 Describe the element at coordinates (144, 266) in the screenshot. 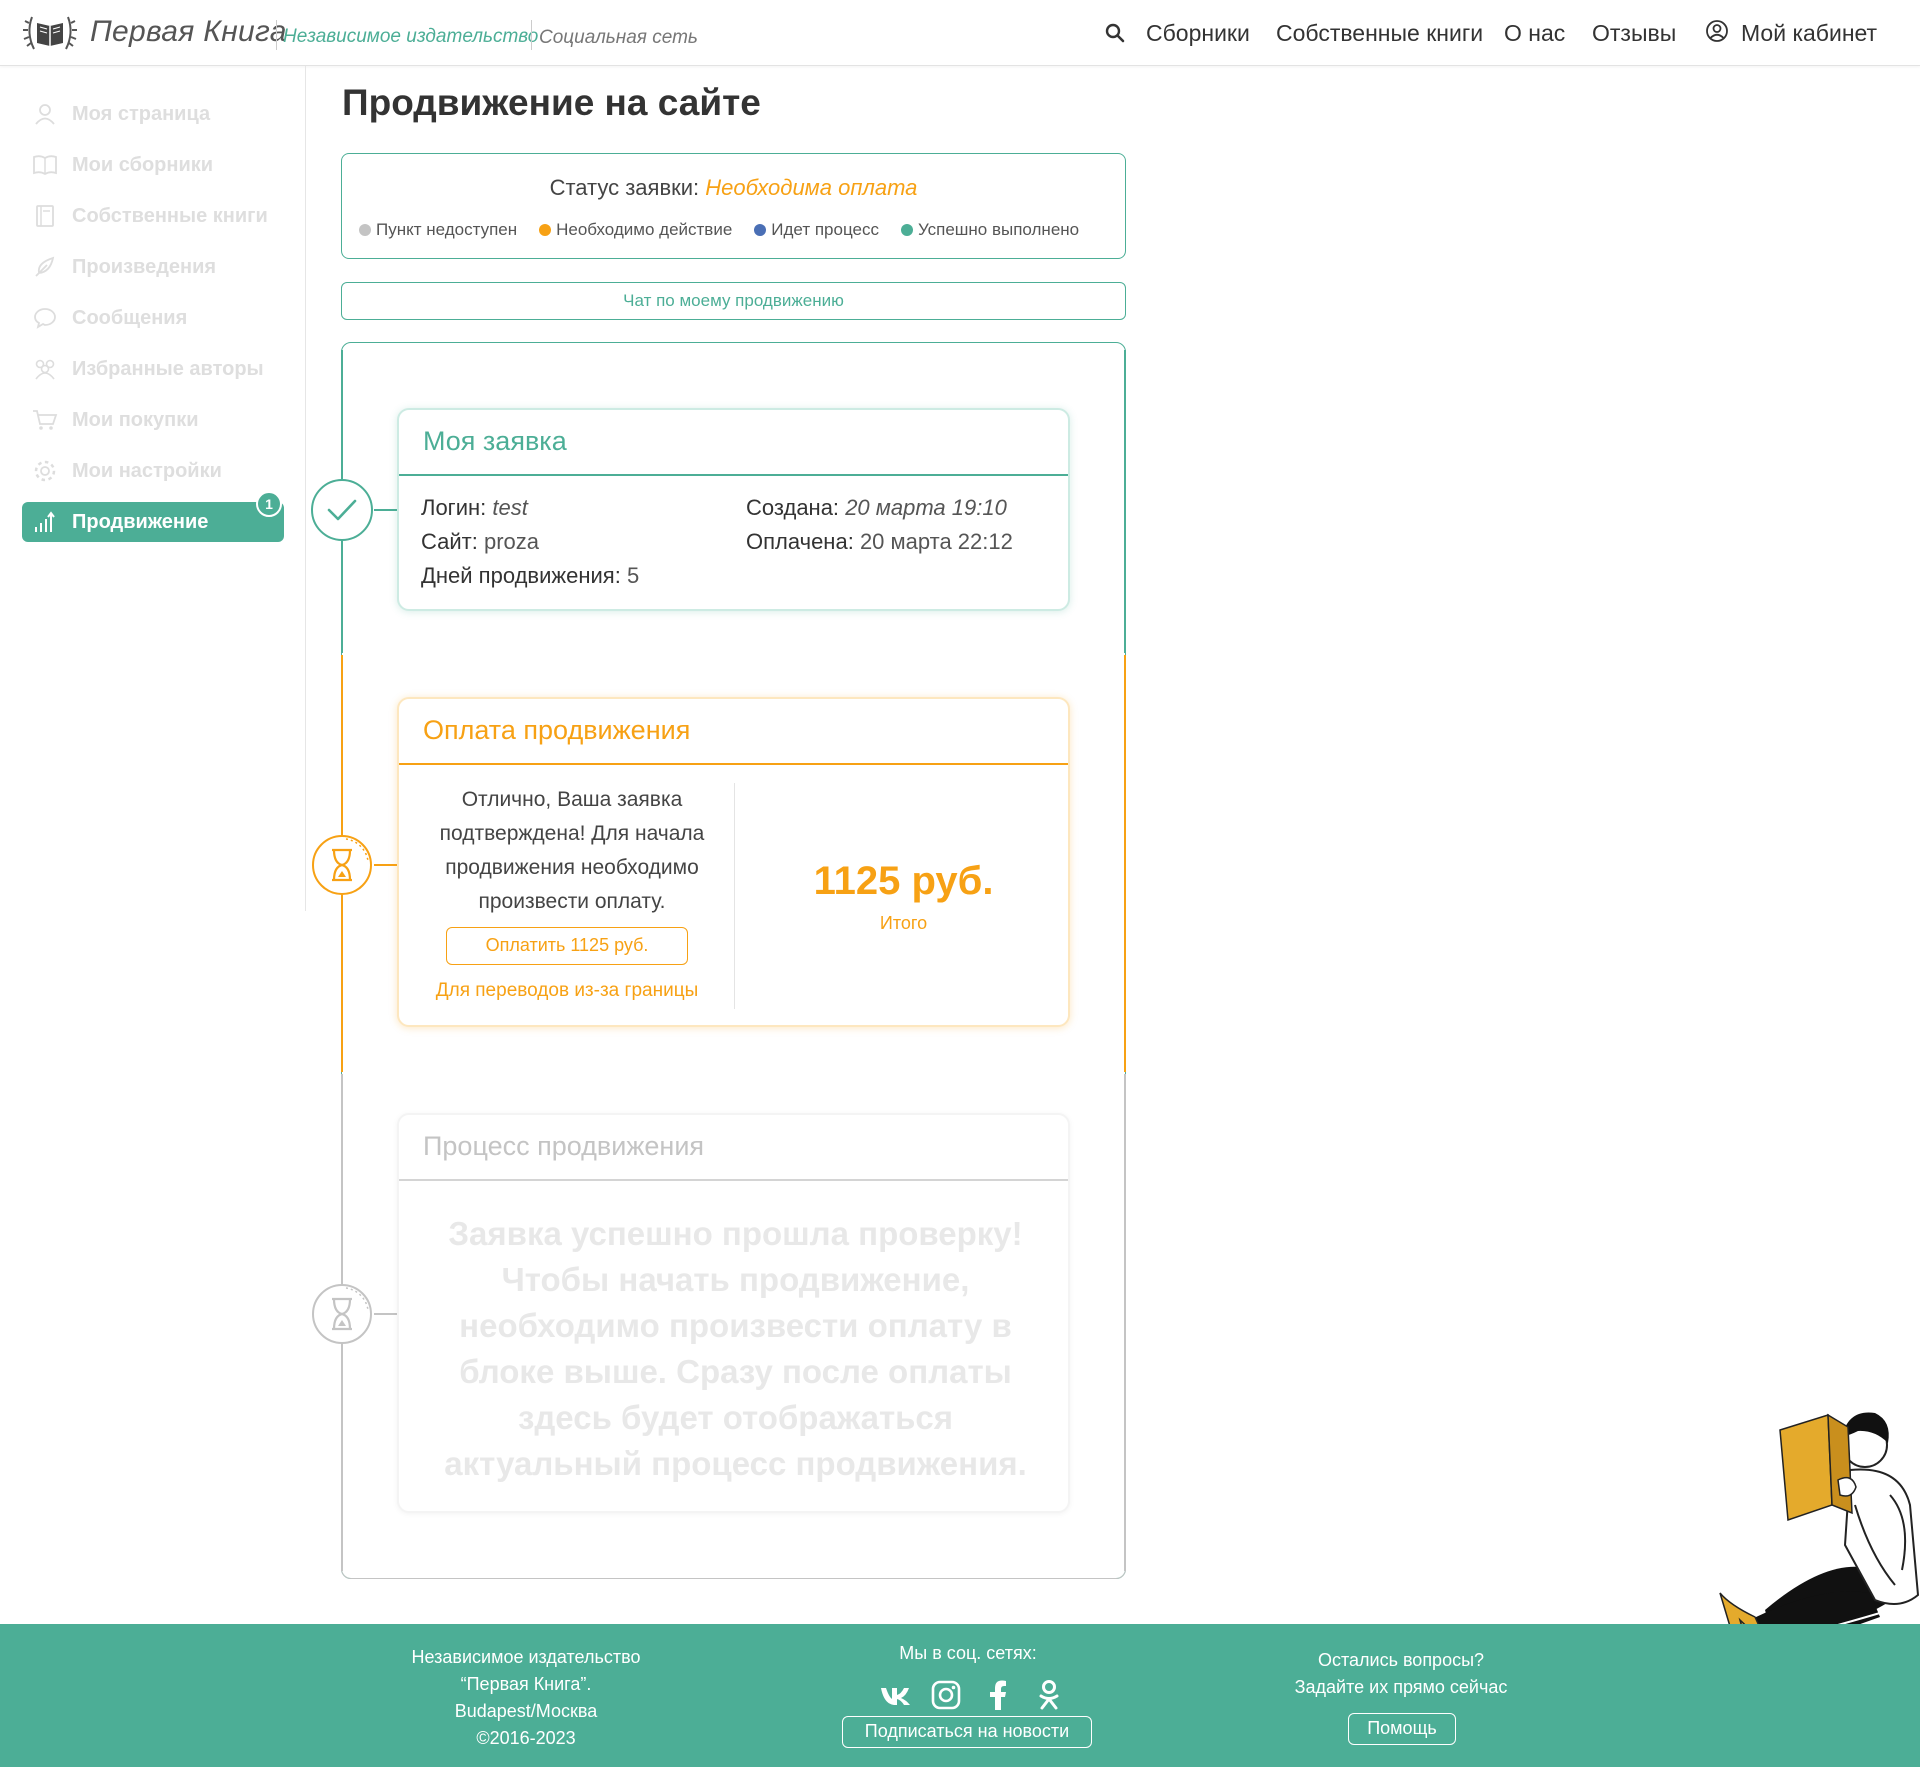

I see `sidebar-item-label: Произведения` at that location.